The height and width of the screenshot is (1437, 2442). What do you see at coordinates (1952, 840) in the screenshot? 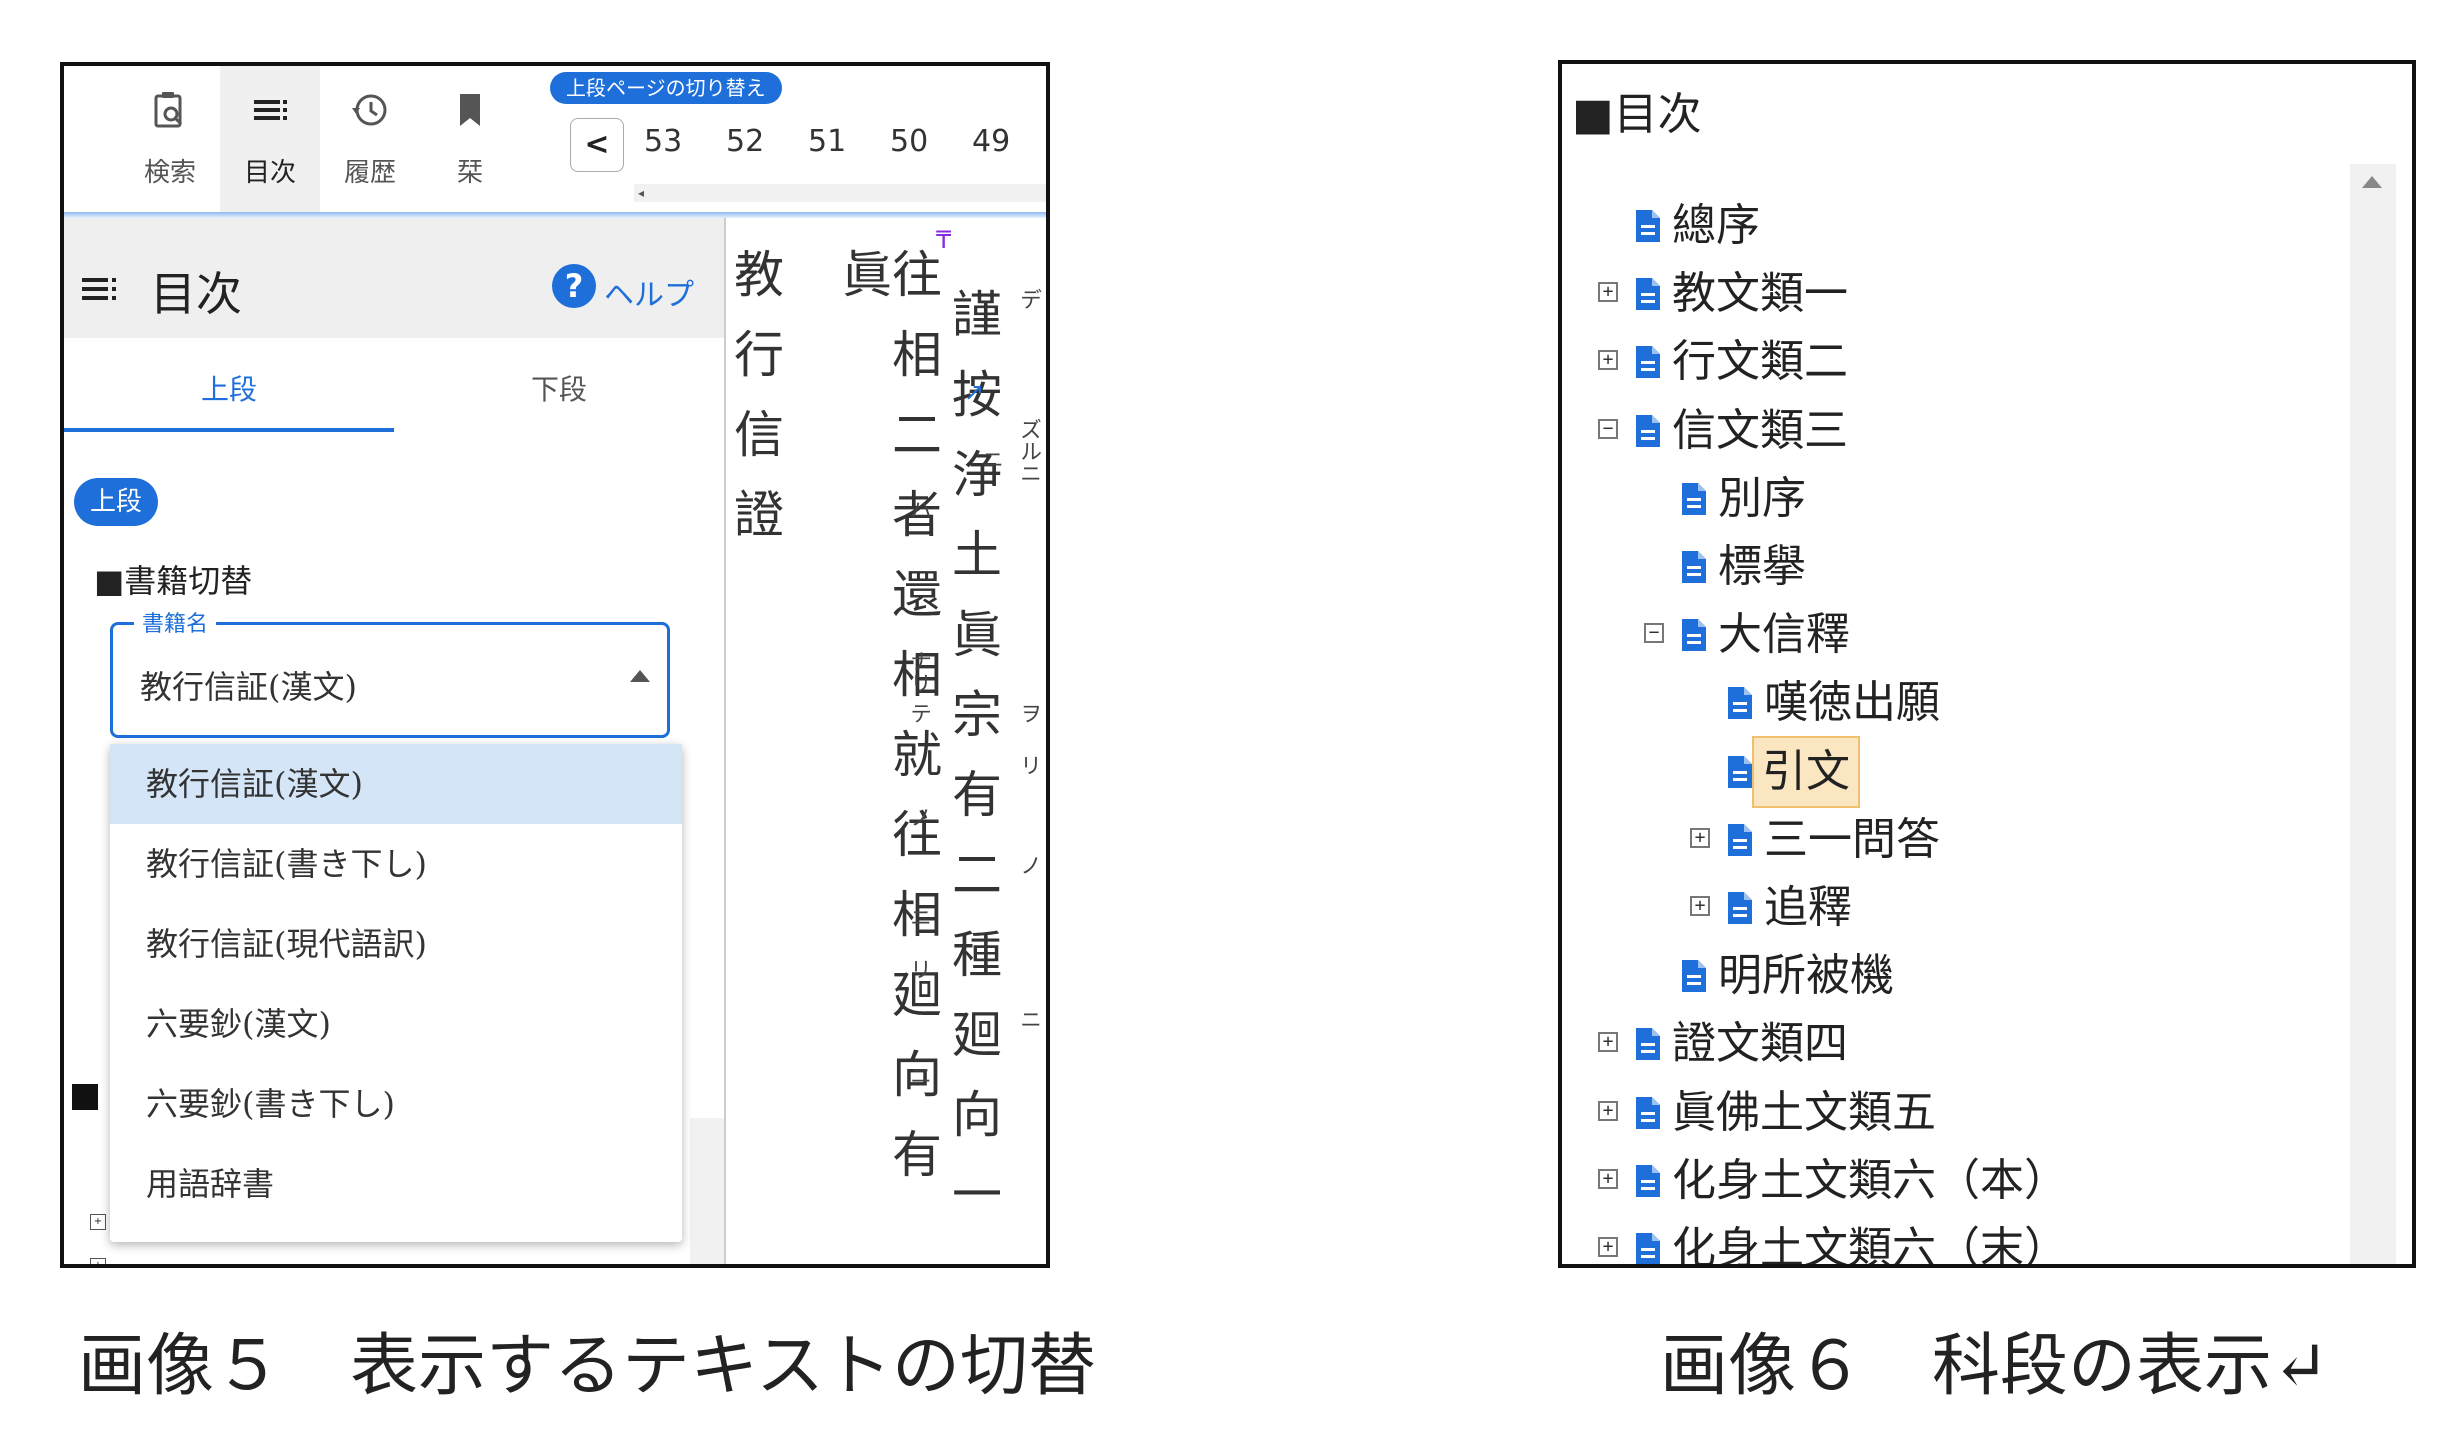
I see `tree-node: + 三一問答` at bounding box center [1952, 840].